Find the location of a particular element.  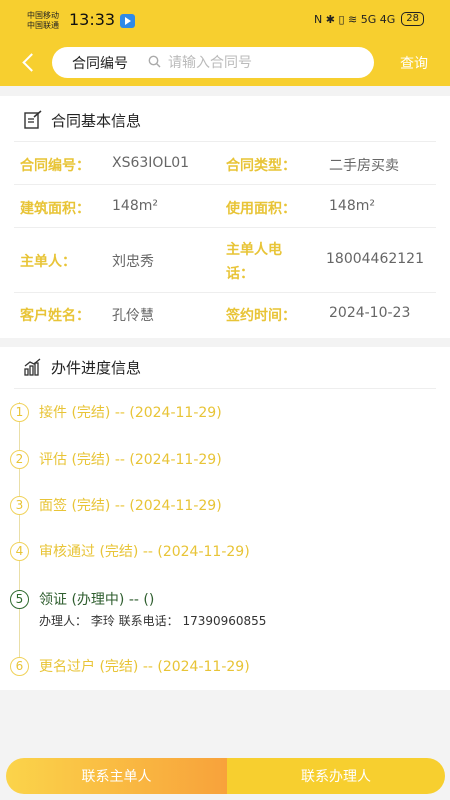

notification-app-icon is located at coordinates (127, 21).